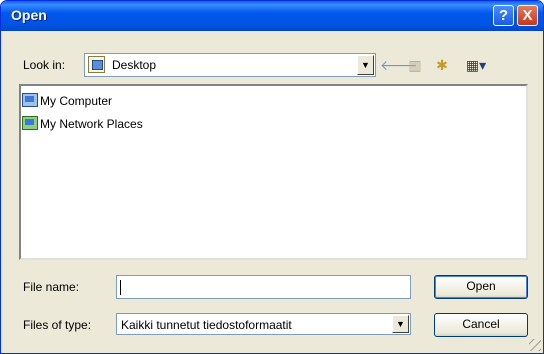  What do you see at coordinates (272, 16) in the screenshot?
I see `title-bar: Open ? X` at bounding box center [272, 16].